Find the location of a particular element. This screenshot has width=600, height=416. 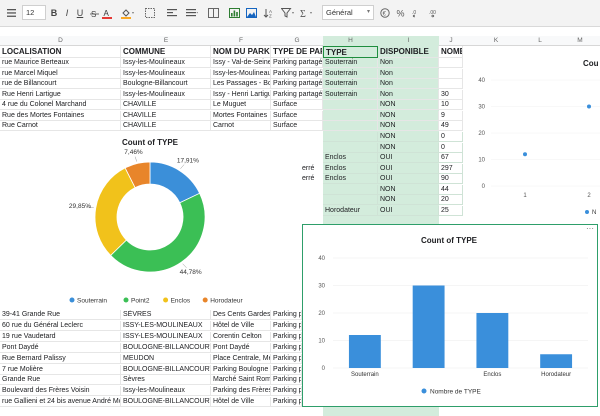

cell-mid-r3-c2: 297 is located at coordinates (451, 168).